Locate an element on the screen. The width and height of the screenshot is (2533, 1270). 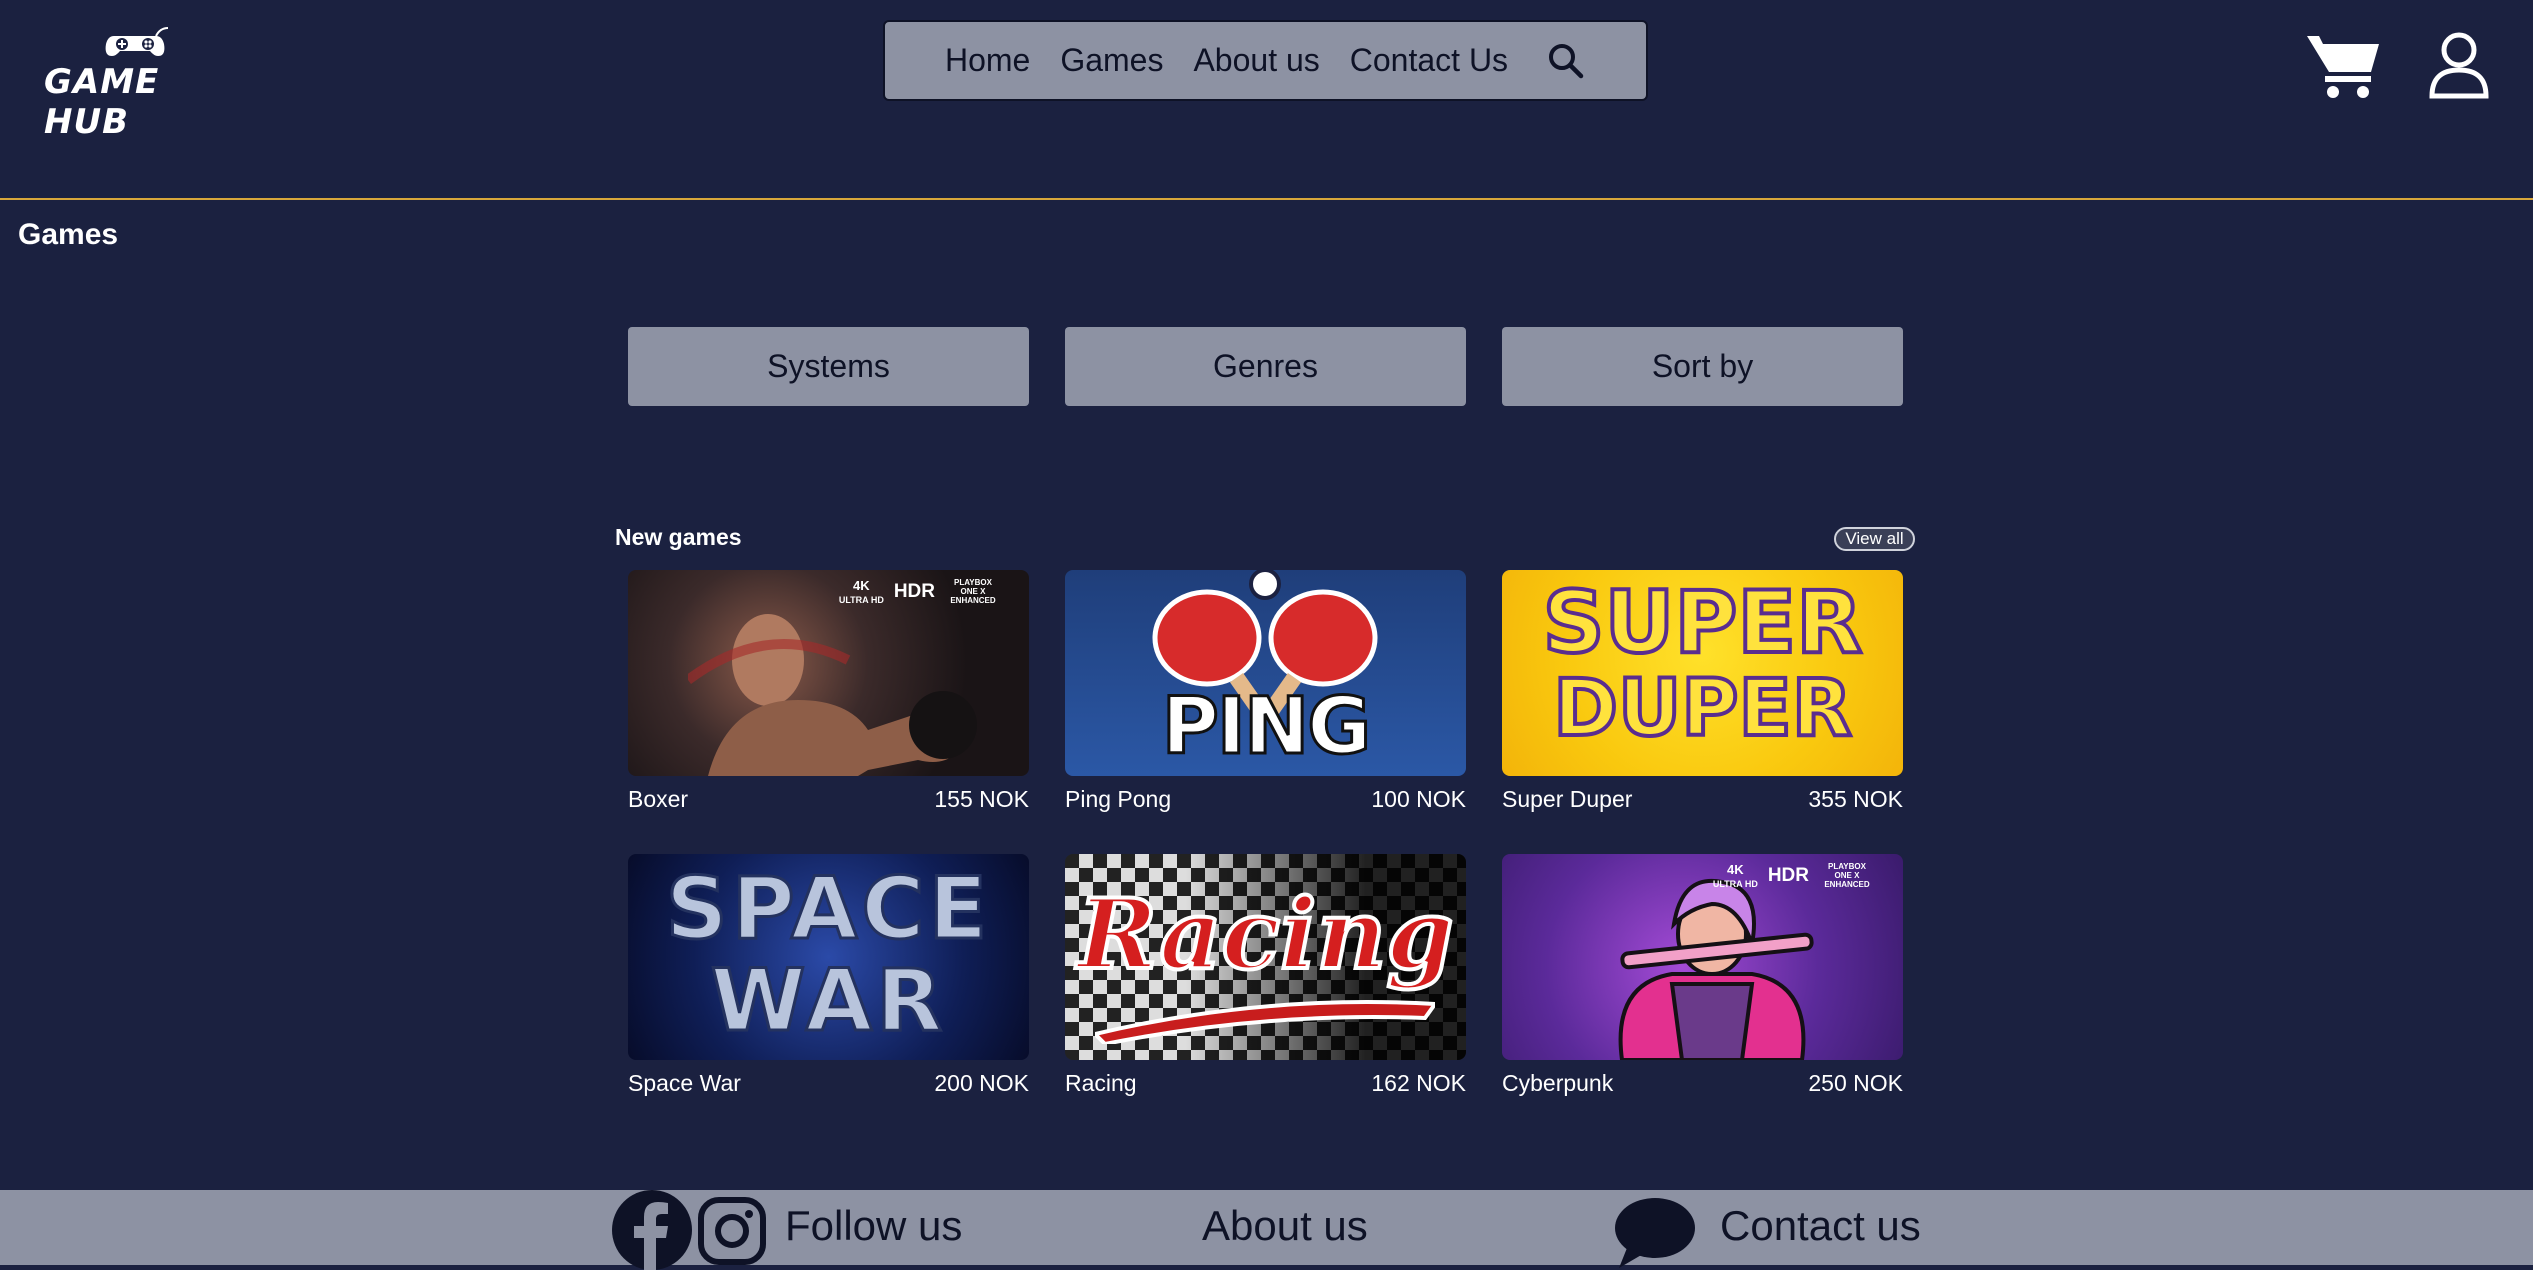
game-price: 162 NOK is located at coordinates (1418, 1083).